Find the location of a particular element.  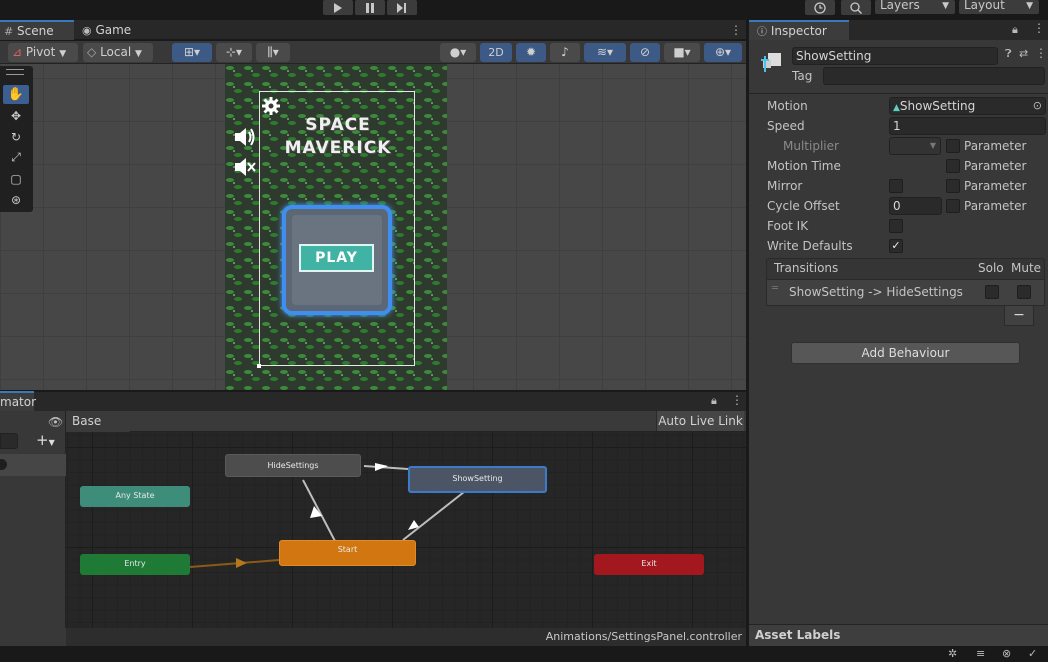

network-icon: ⊗ is located at coordinates (1006, 653).